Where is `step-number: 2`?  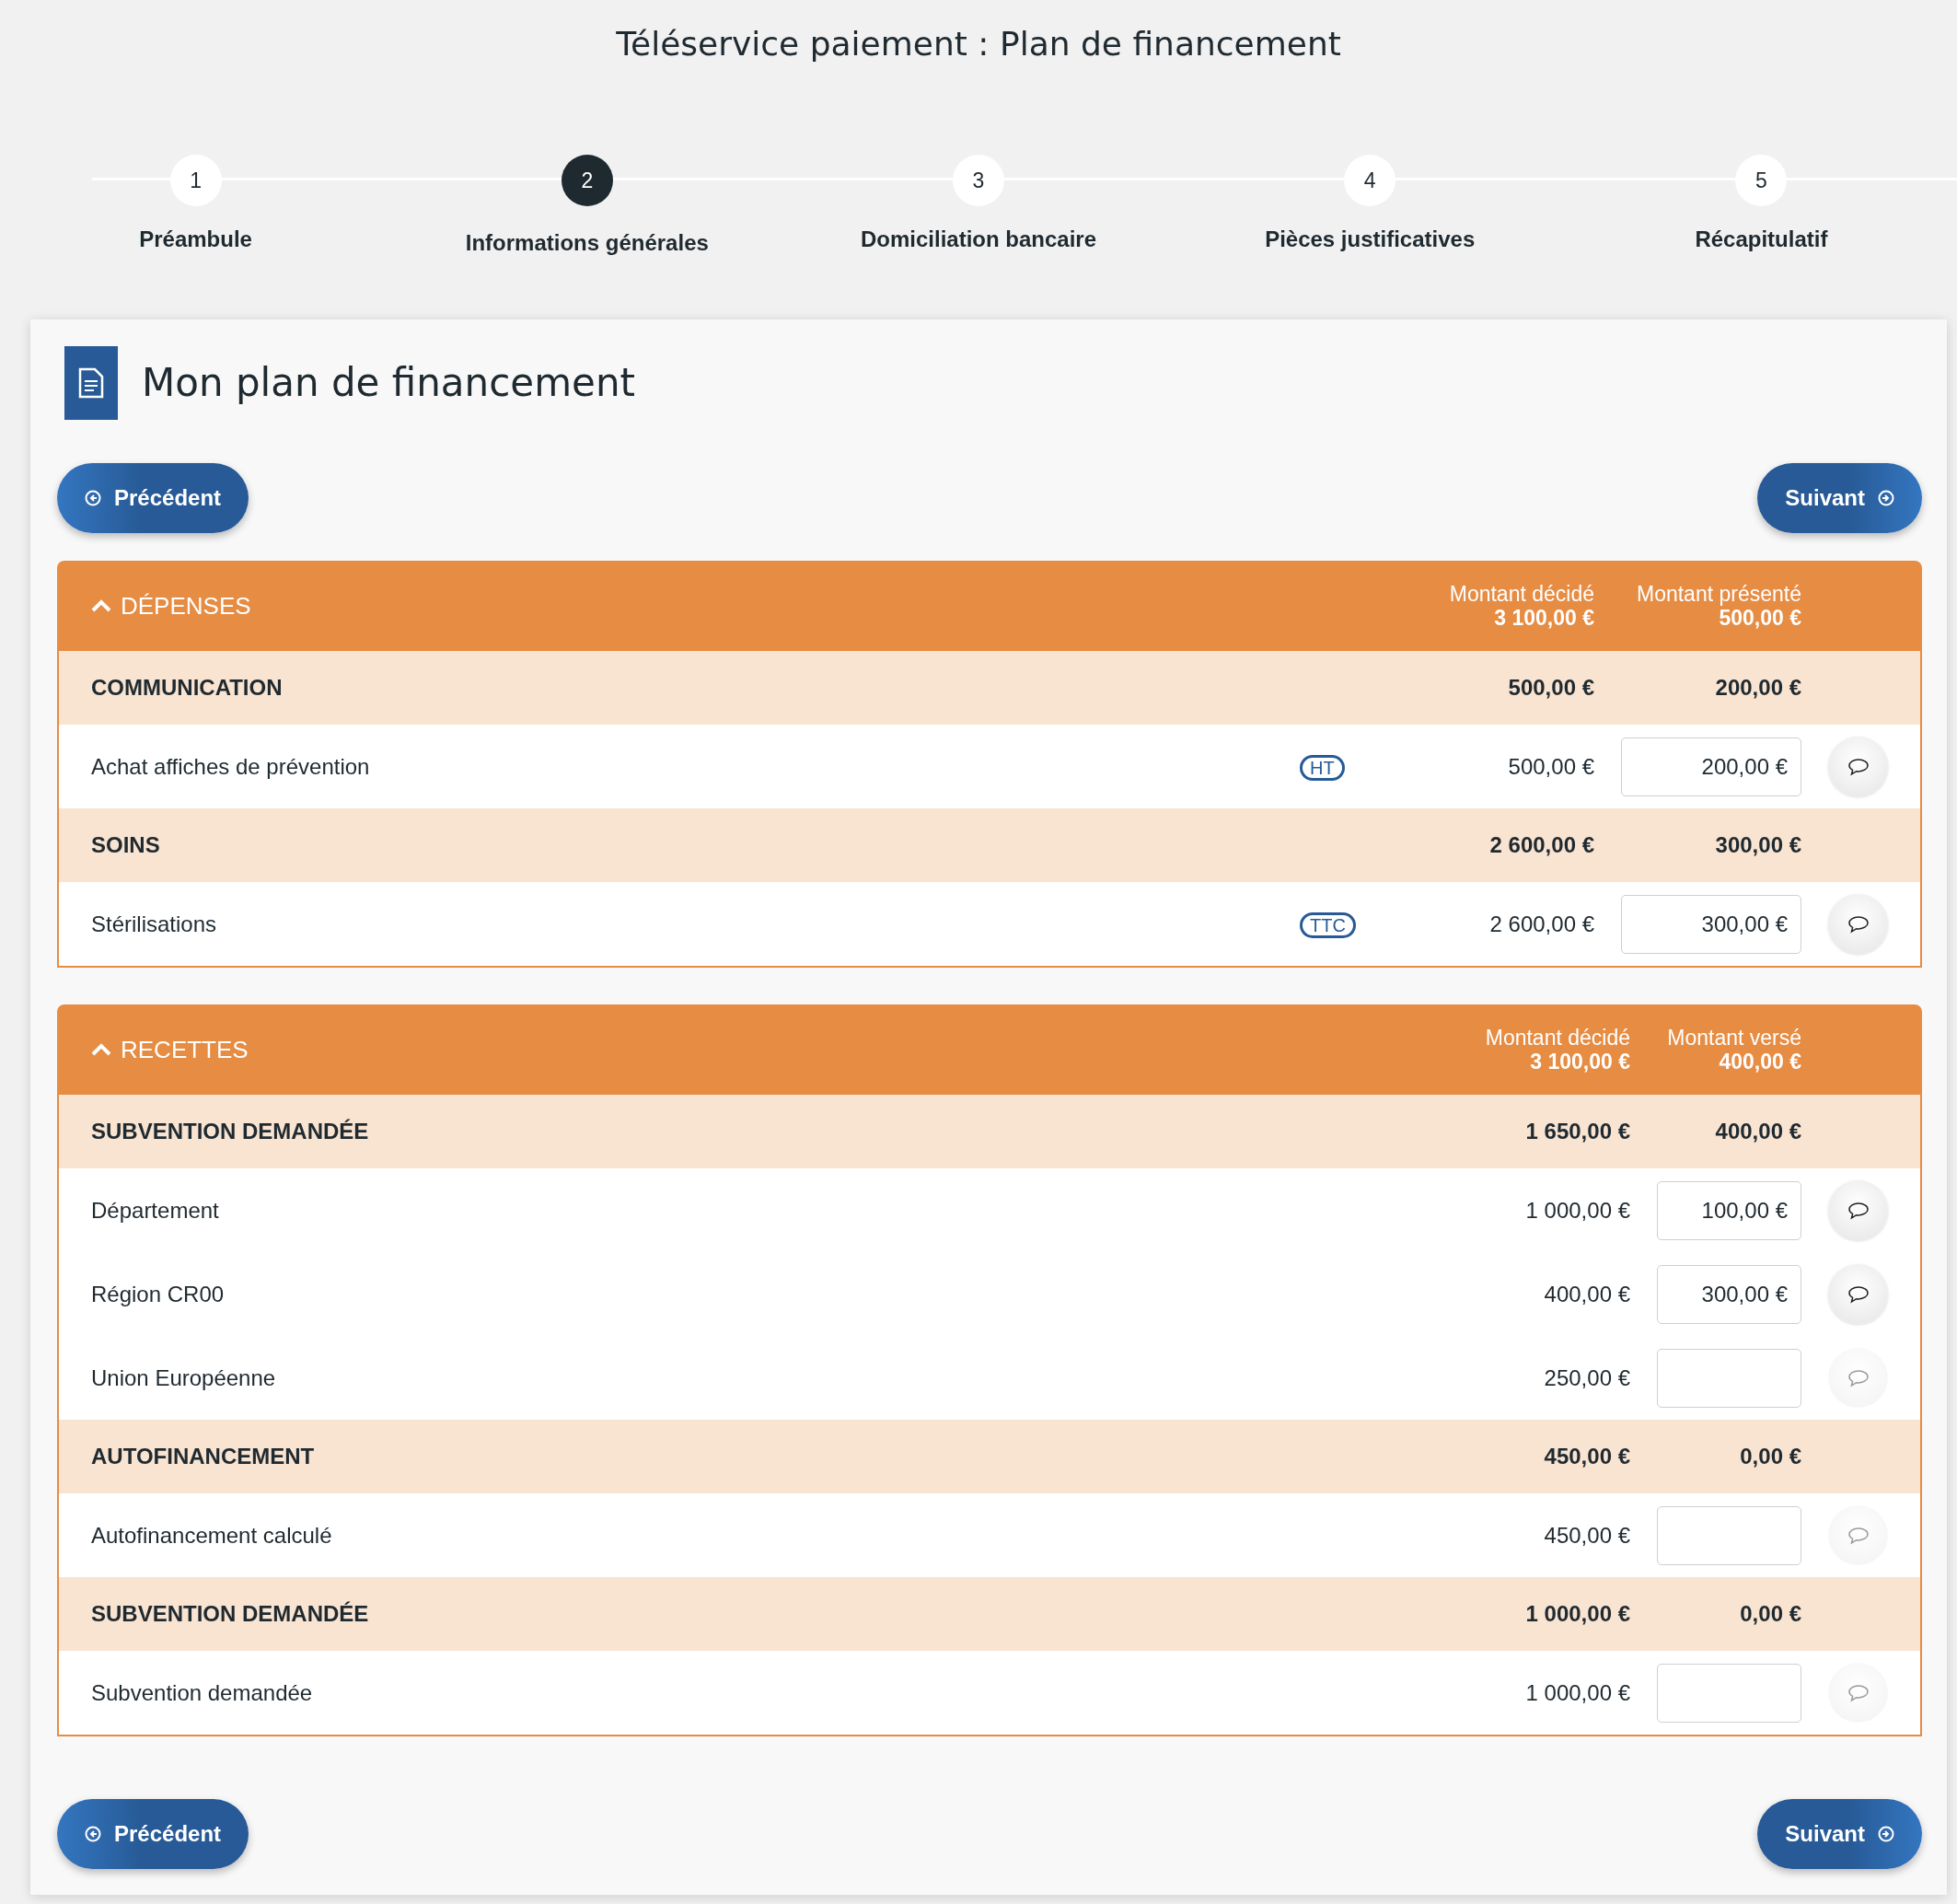
step-number: 2 is located at coordinates (587, 180).